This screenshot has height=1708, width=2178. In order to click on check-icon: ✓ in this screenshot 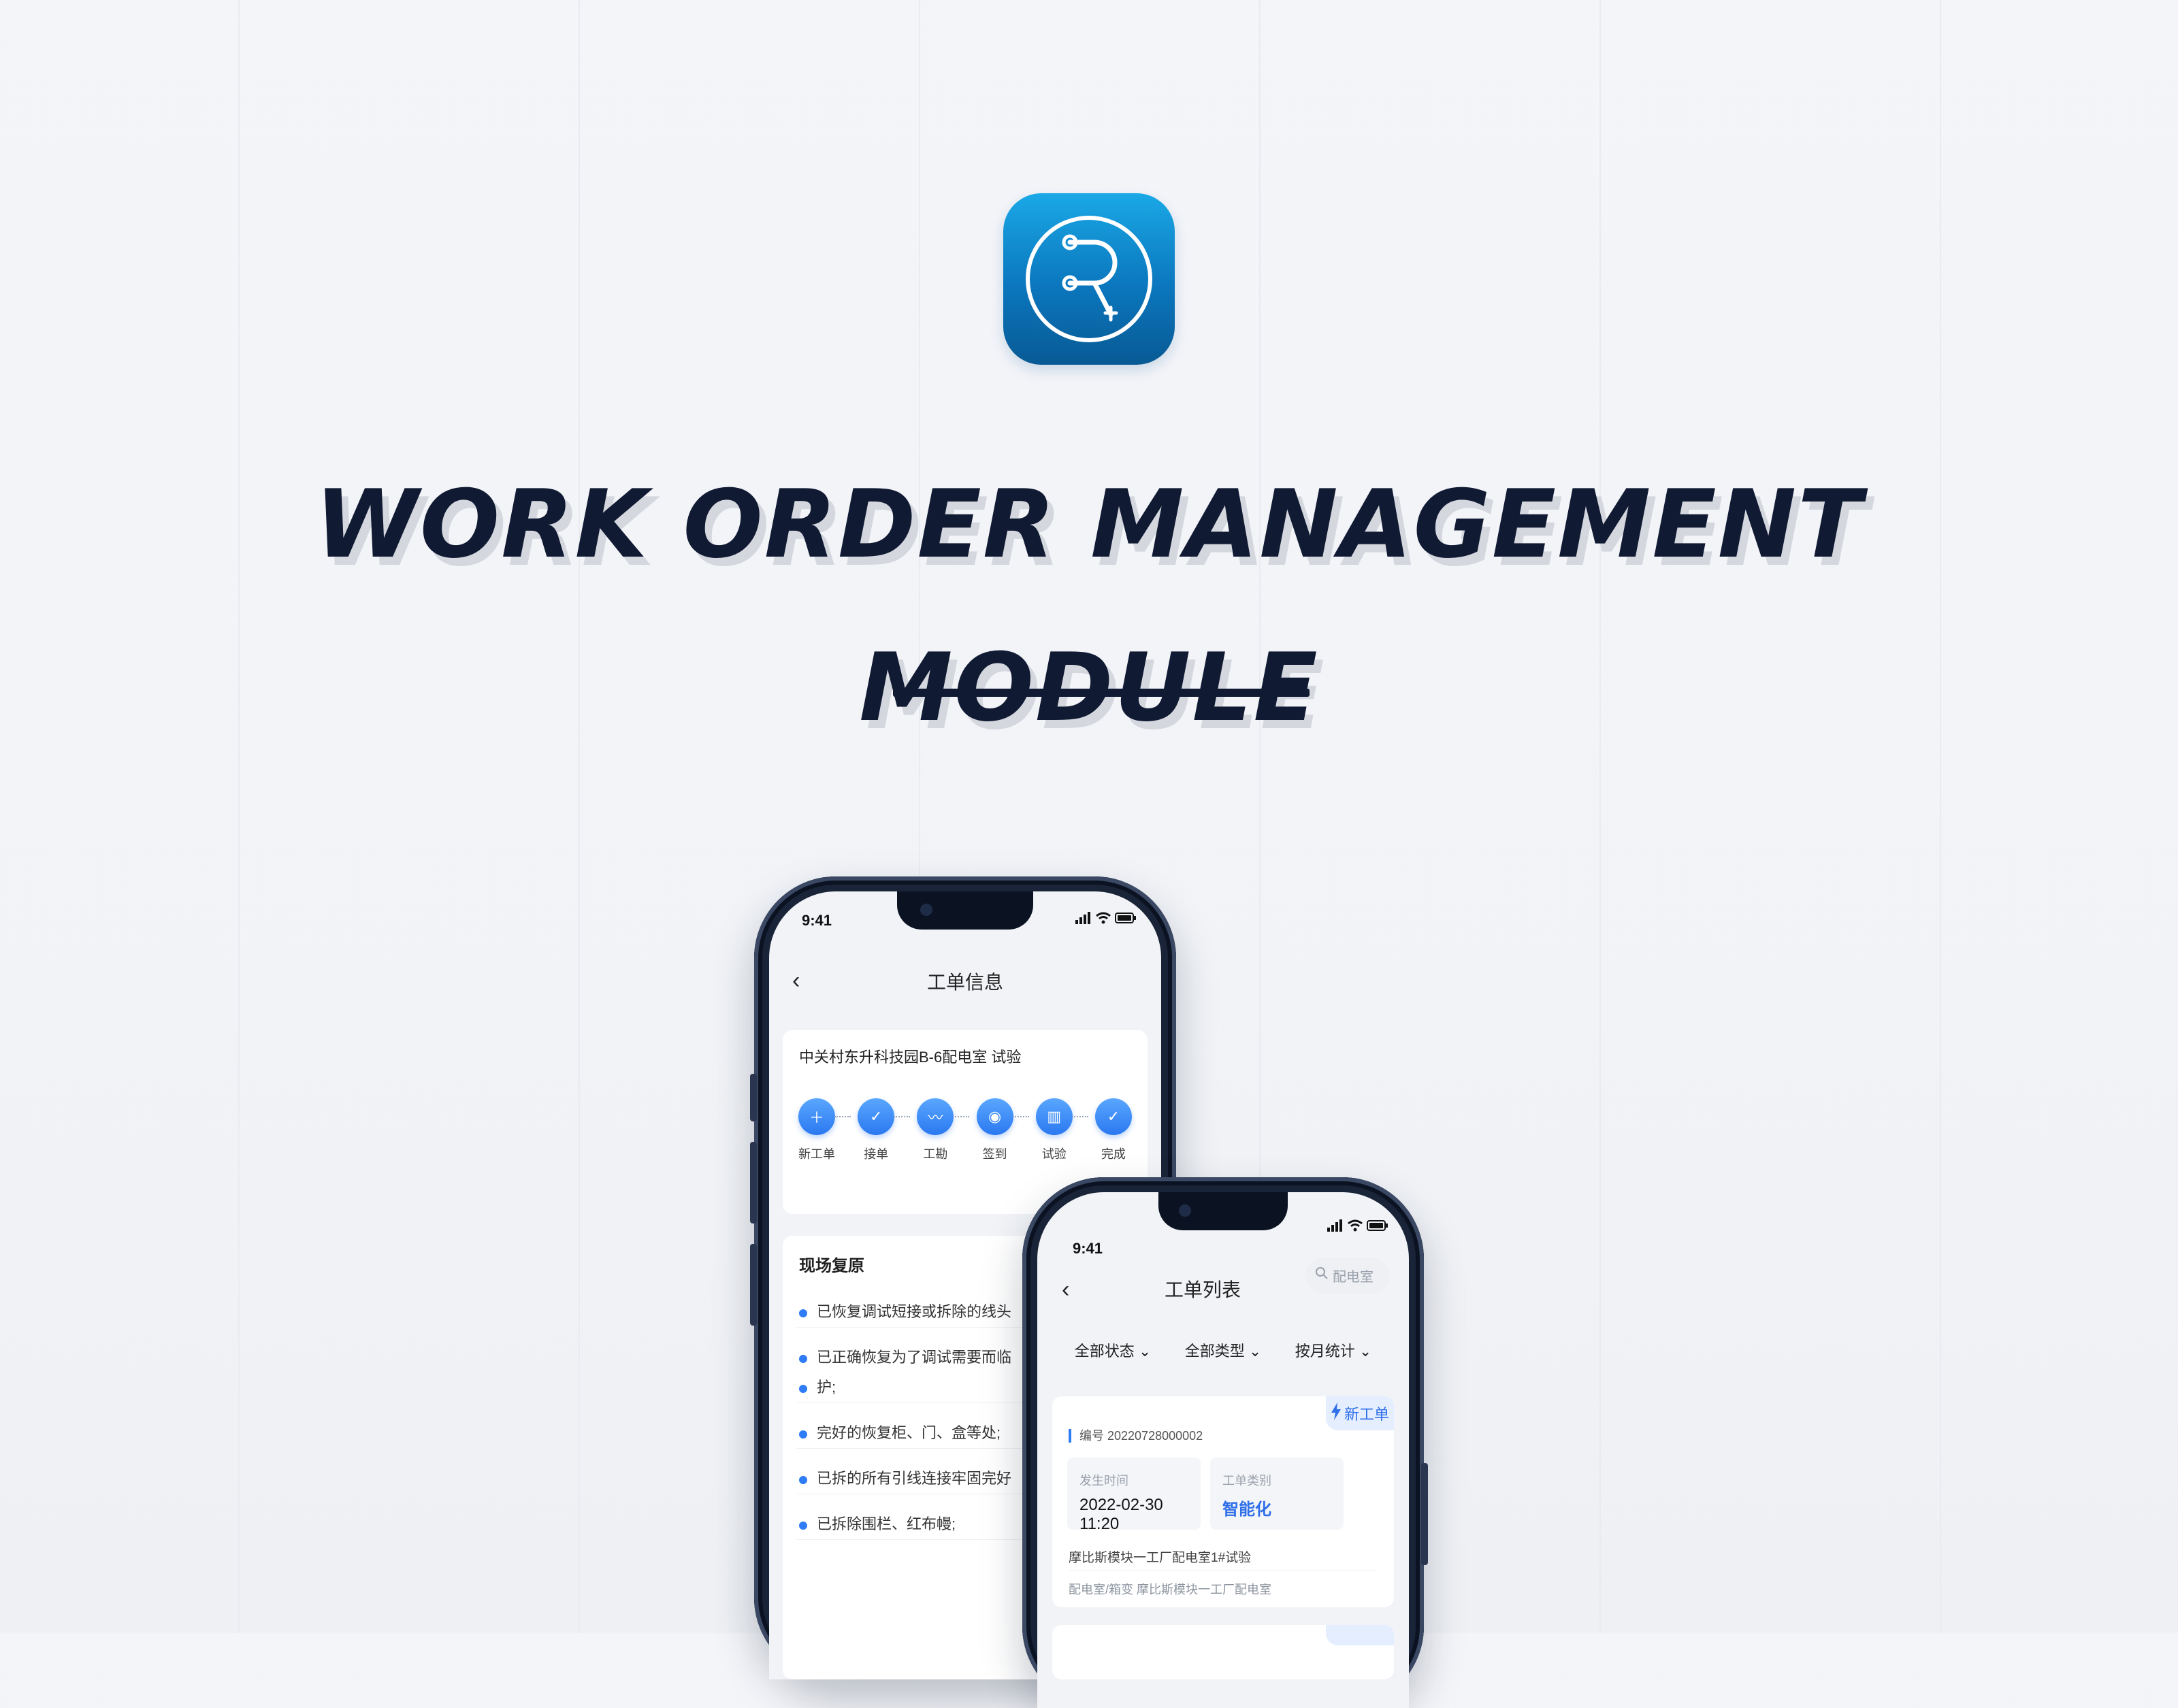, I will do `click(1113, 1116)`.